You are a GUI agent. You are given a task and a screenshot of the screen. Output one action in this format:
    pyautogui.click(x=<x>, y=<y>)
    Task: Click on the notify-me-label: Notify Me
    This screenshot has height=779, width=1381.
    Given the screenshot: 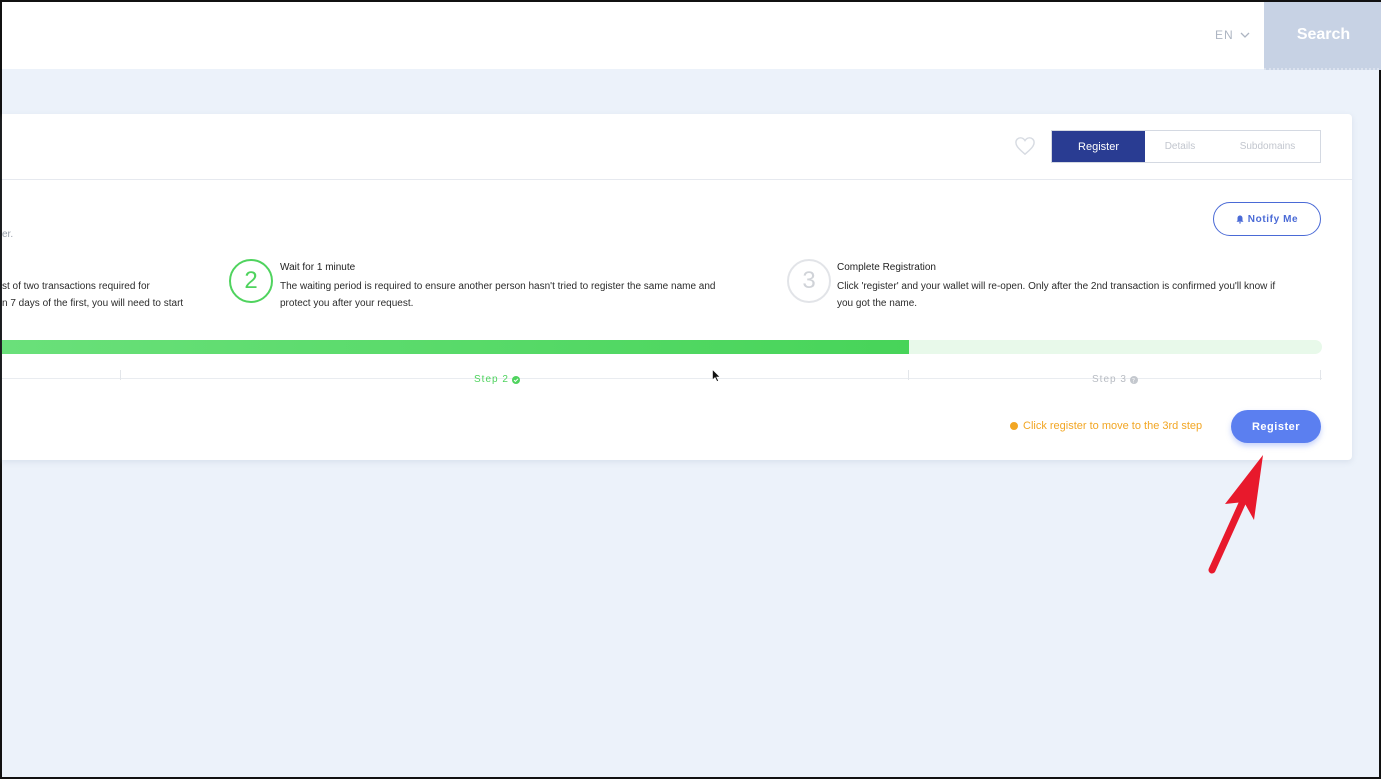 What is the action you would take?
    pyautogui.click(x=1273, y=219)
    